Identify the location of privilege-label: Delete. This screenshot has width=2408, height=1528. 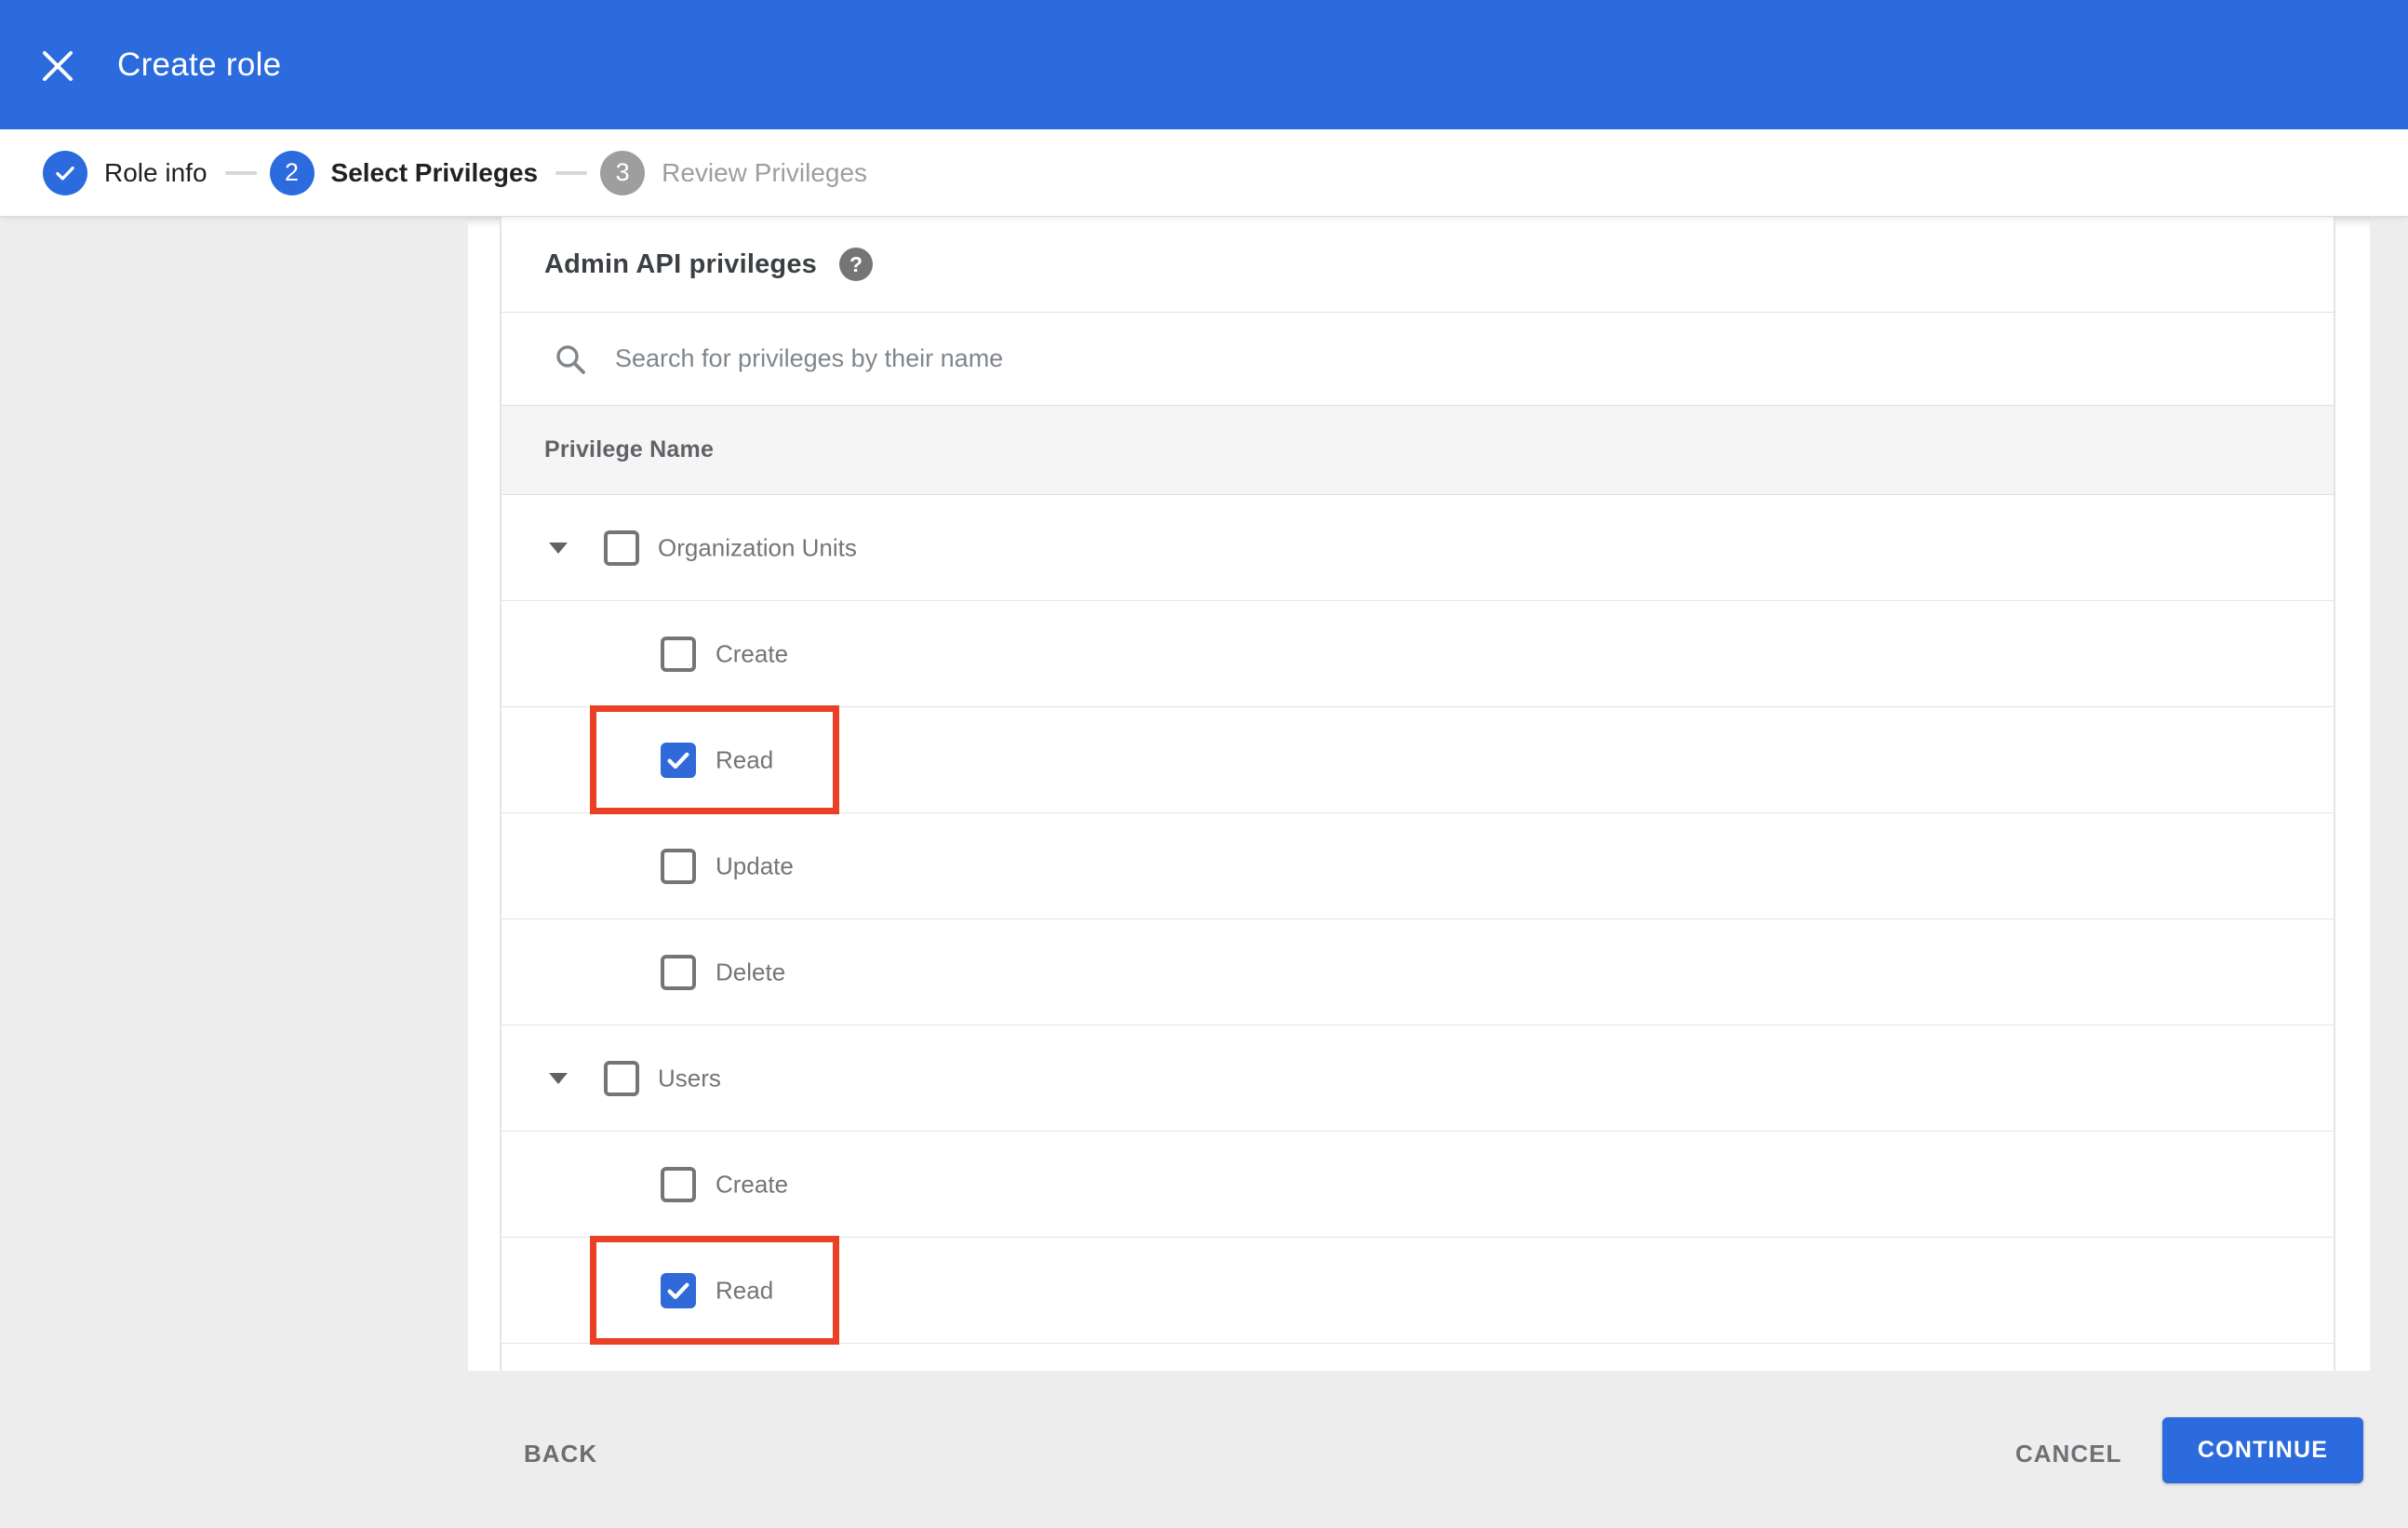
(751, 971).